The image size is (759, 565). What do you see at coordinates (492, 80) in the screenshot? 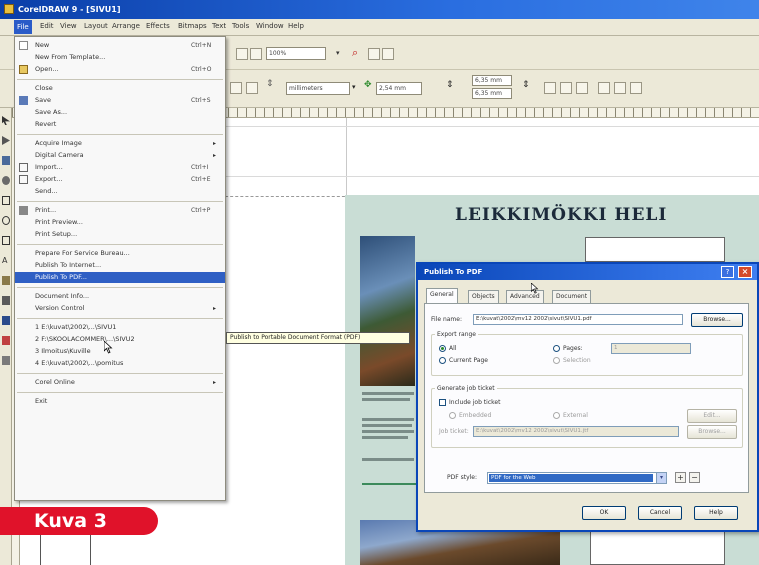
I see `duplicate-x-field: 6,35 mm` at bounding box center [492, 80].